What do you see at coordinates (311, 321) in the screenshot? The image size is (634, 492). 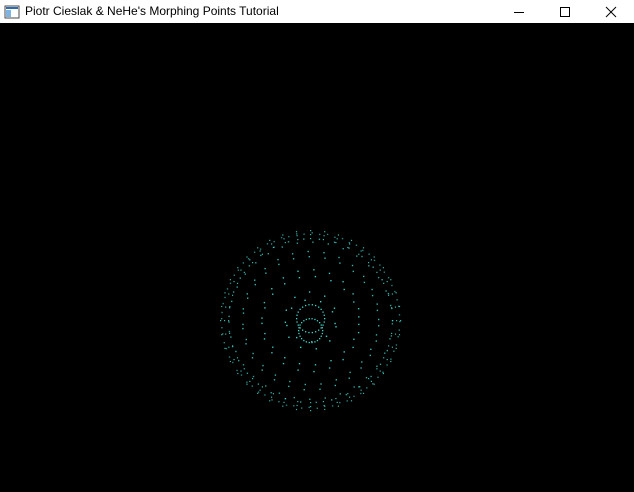 I see `morphing-points-canvas` at bounding box center [311, 321].